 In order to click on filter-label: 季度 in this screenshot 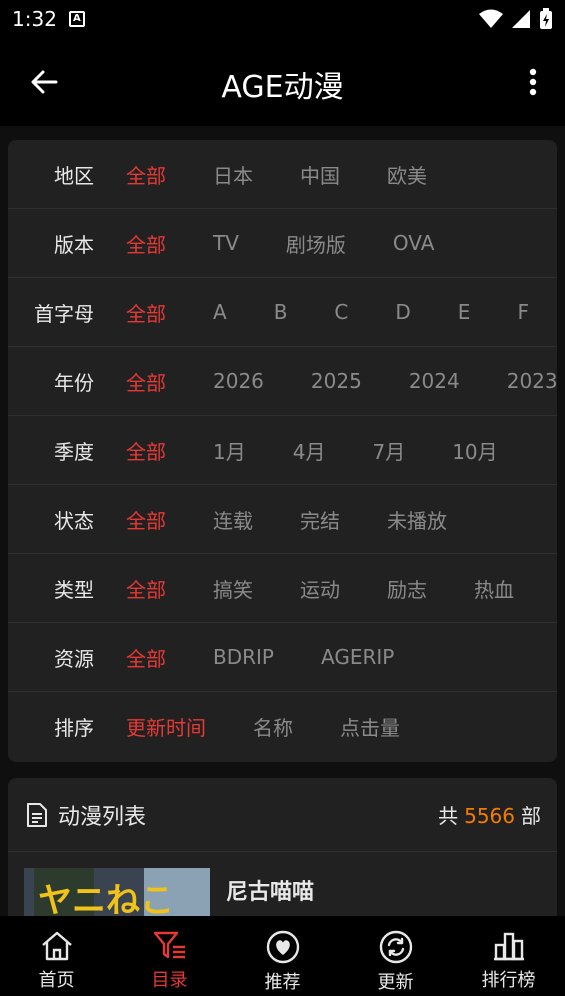, I will do `click(74, 451)`.